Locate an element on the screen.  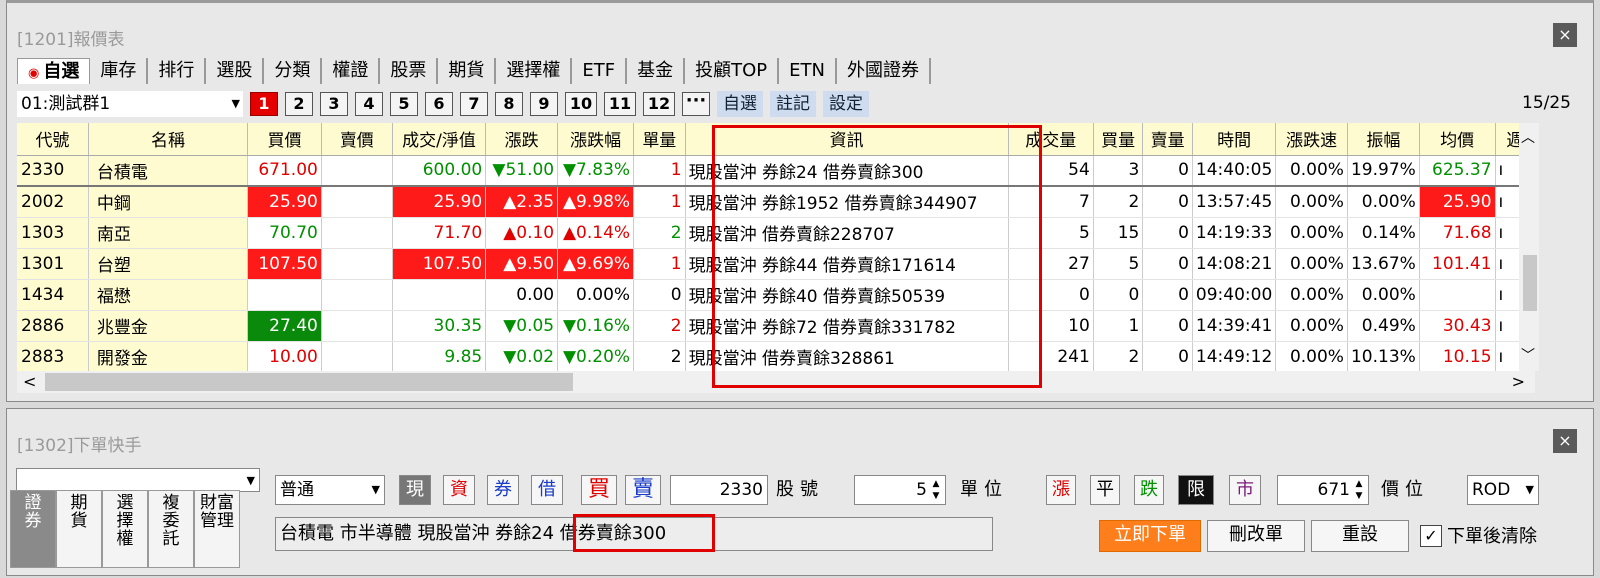
scroll-right-icon: > is located at coordinates (1518, 382).